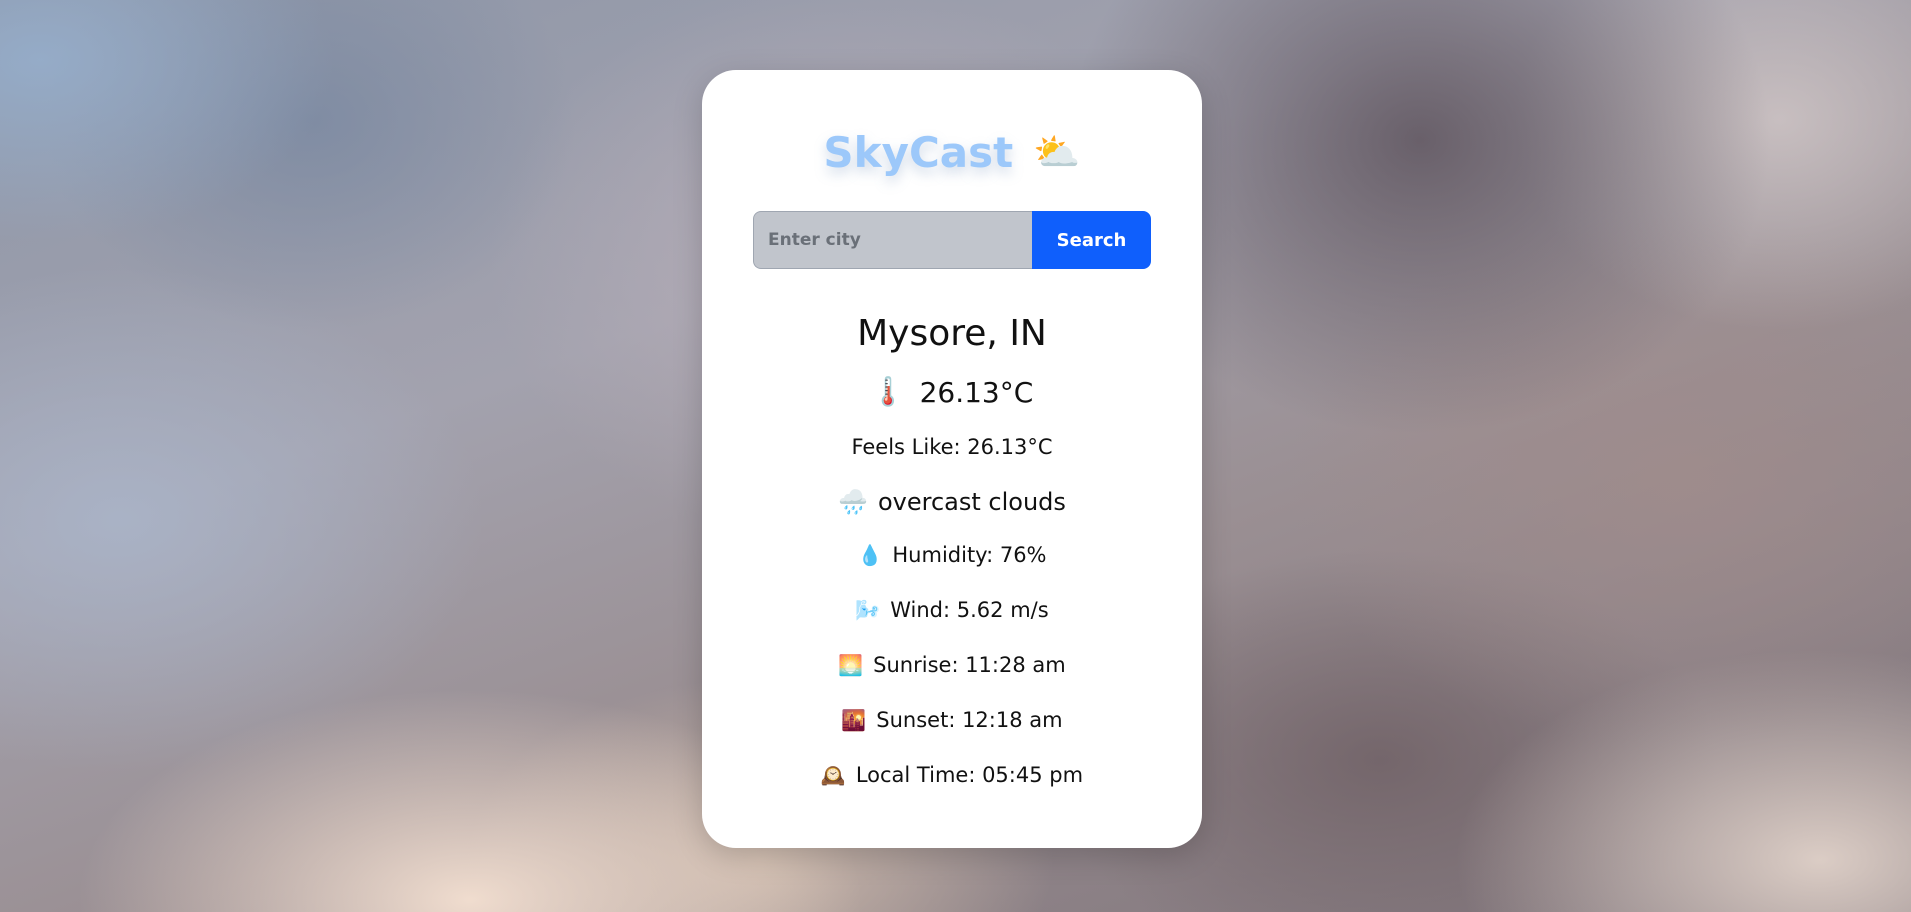 This screenshot has height=912, width=1911. Describe the element at coordinates (892, 240) in the screenshot. I see `city-search-input` at that location.